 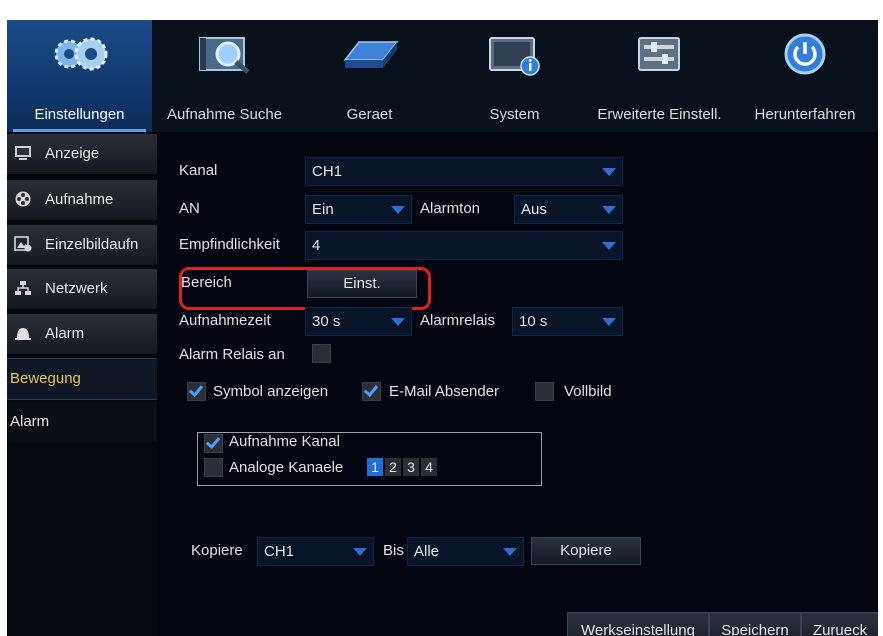 What do you see at coordinates (284, 441) in the screenshot?
I see `aufnahme-kanal-label: Aufnahme Kanal` at bounding box center [284, 441].